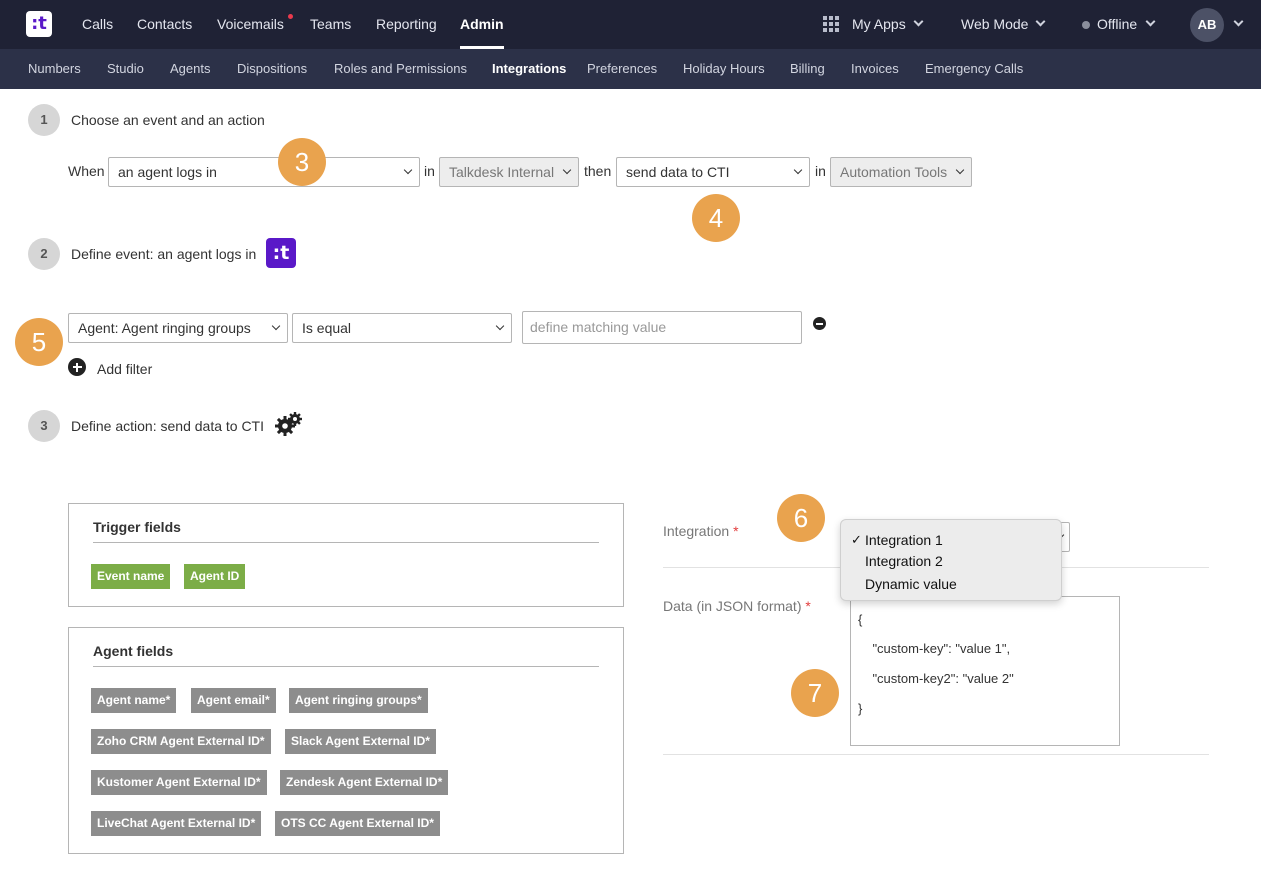 This screenshot has height=872, width=1261. Describe the element at coordinates (429, 171) in the screenshot. I see `in-label: in` at that location.